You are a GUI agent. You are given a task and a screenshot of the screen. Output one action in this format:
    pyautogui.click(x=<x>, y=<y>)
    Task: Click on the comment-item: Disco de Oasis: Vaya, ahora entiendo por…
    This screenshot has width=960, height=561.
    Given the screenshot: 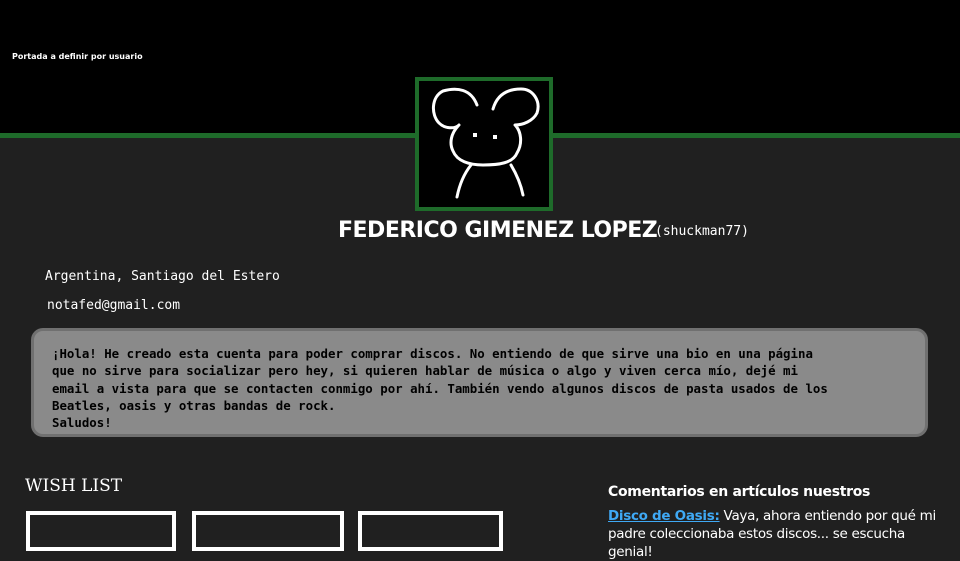 What is the action you would take?
    pyautogui.click(x=780, y=534)
    